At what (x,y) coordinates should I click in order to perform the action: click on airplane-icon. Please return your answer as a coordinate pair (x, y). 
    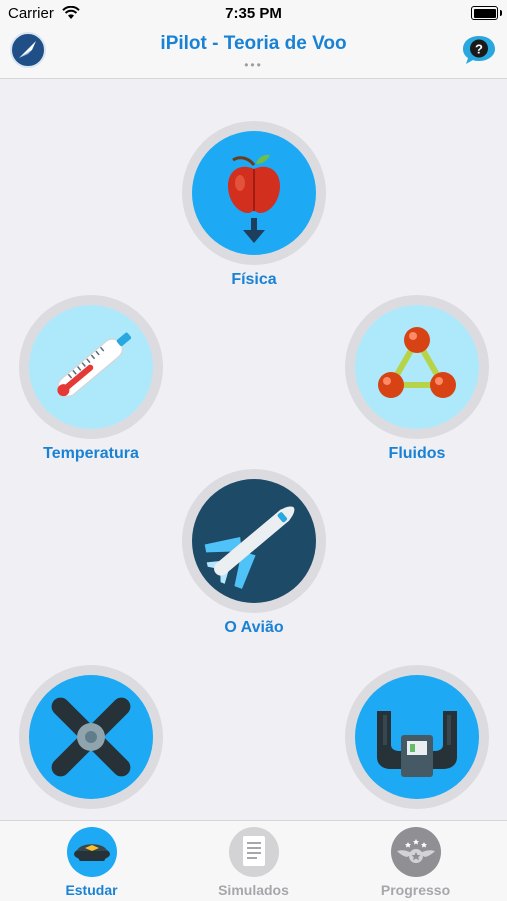
    Looking at the image, I should click on (254, 541).